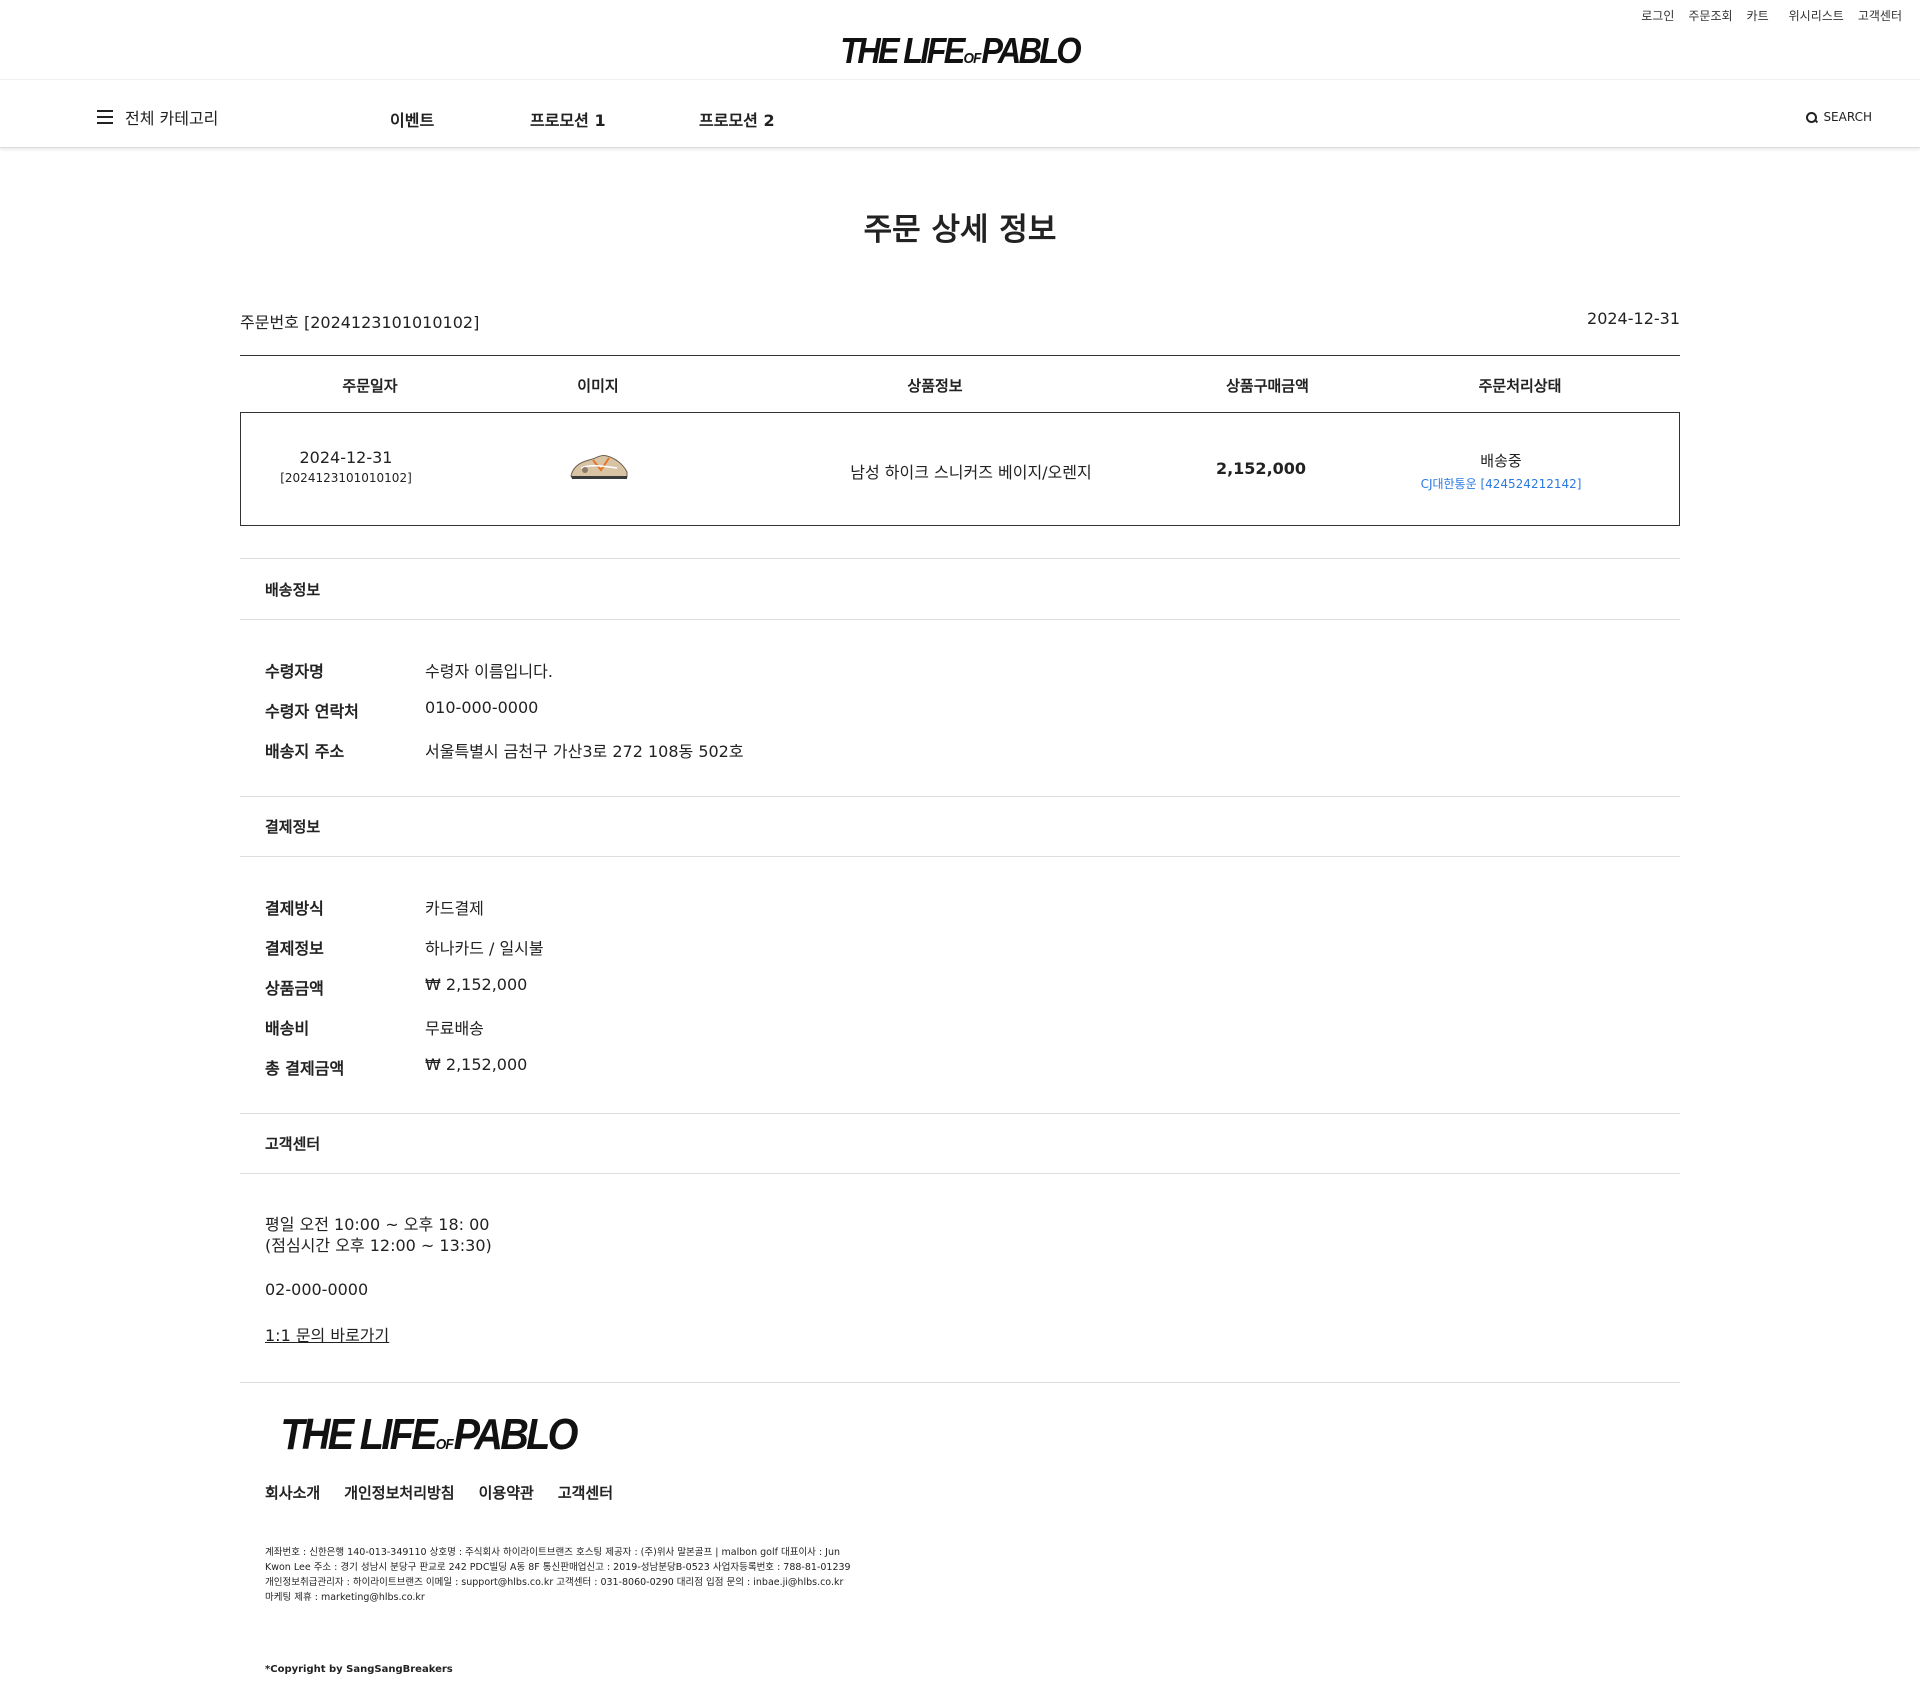 The height and width of the screenshot is (1708, 1920). I want to click on payment-method-value: 카드결제, so click(454, 908).